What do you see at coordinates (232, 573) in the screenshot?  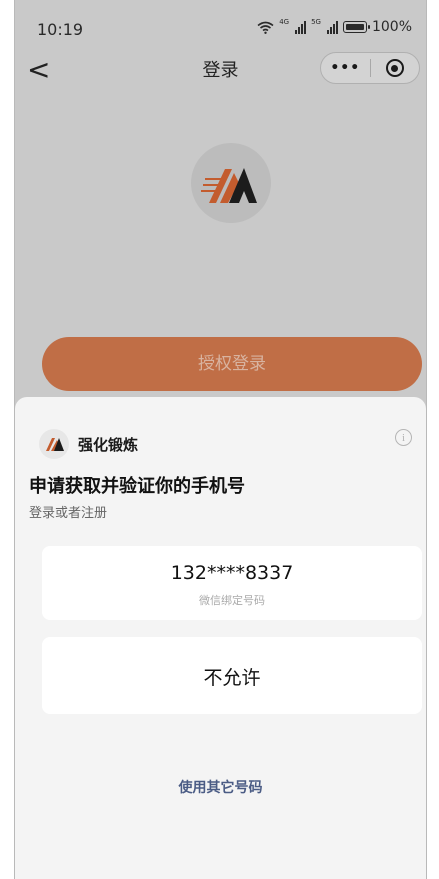 I see `phone-number: 132****8337` at bounding box center [232, 573].